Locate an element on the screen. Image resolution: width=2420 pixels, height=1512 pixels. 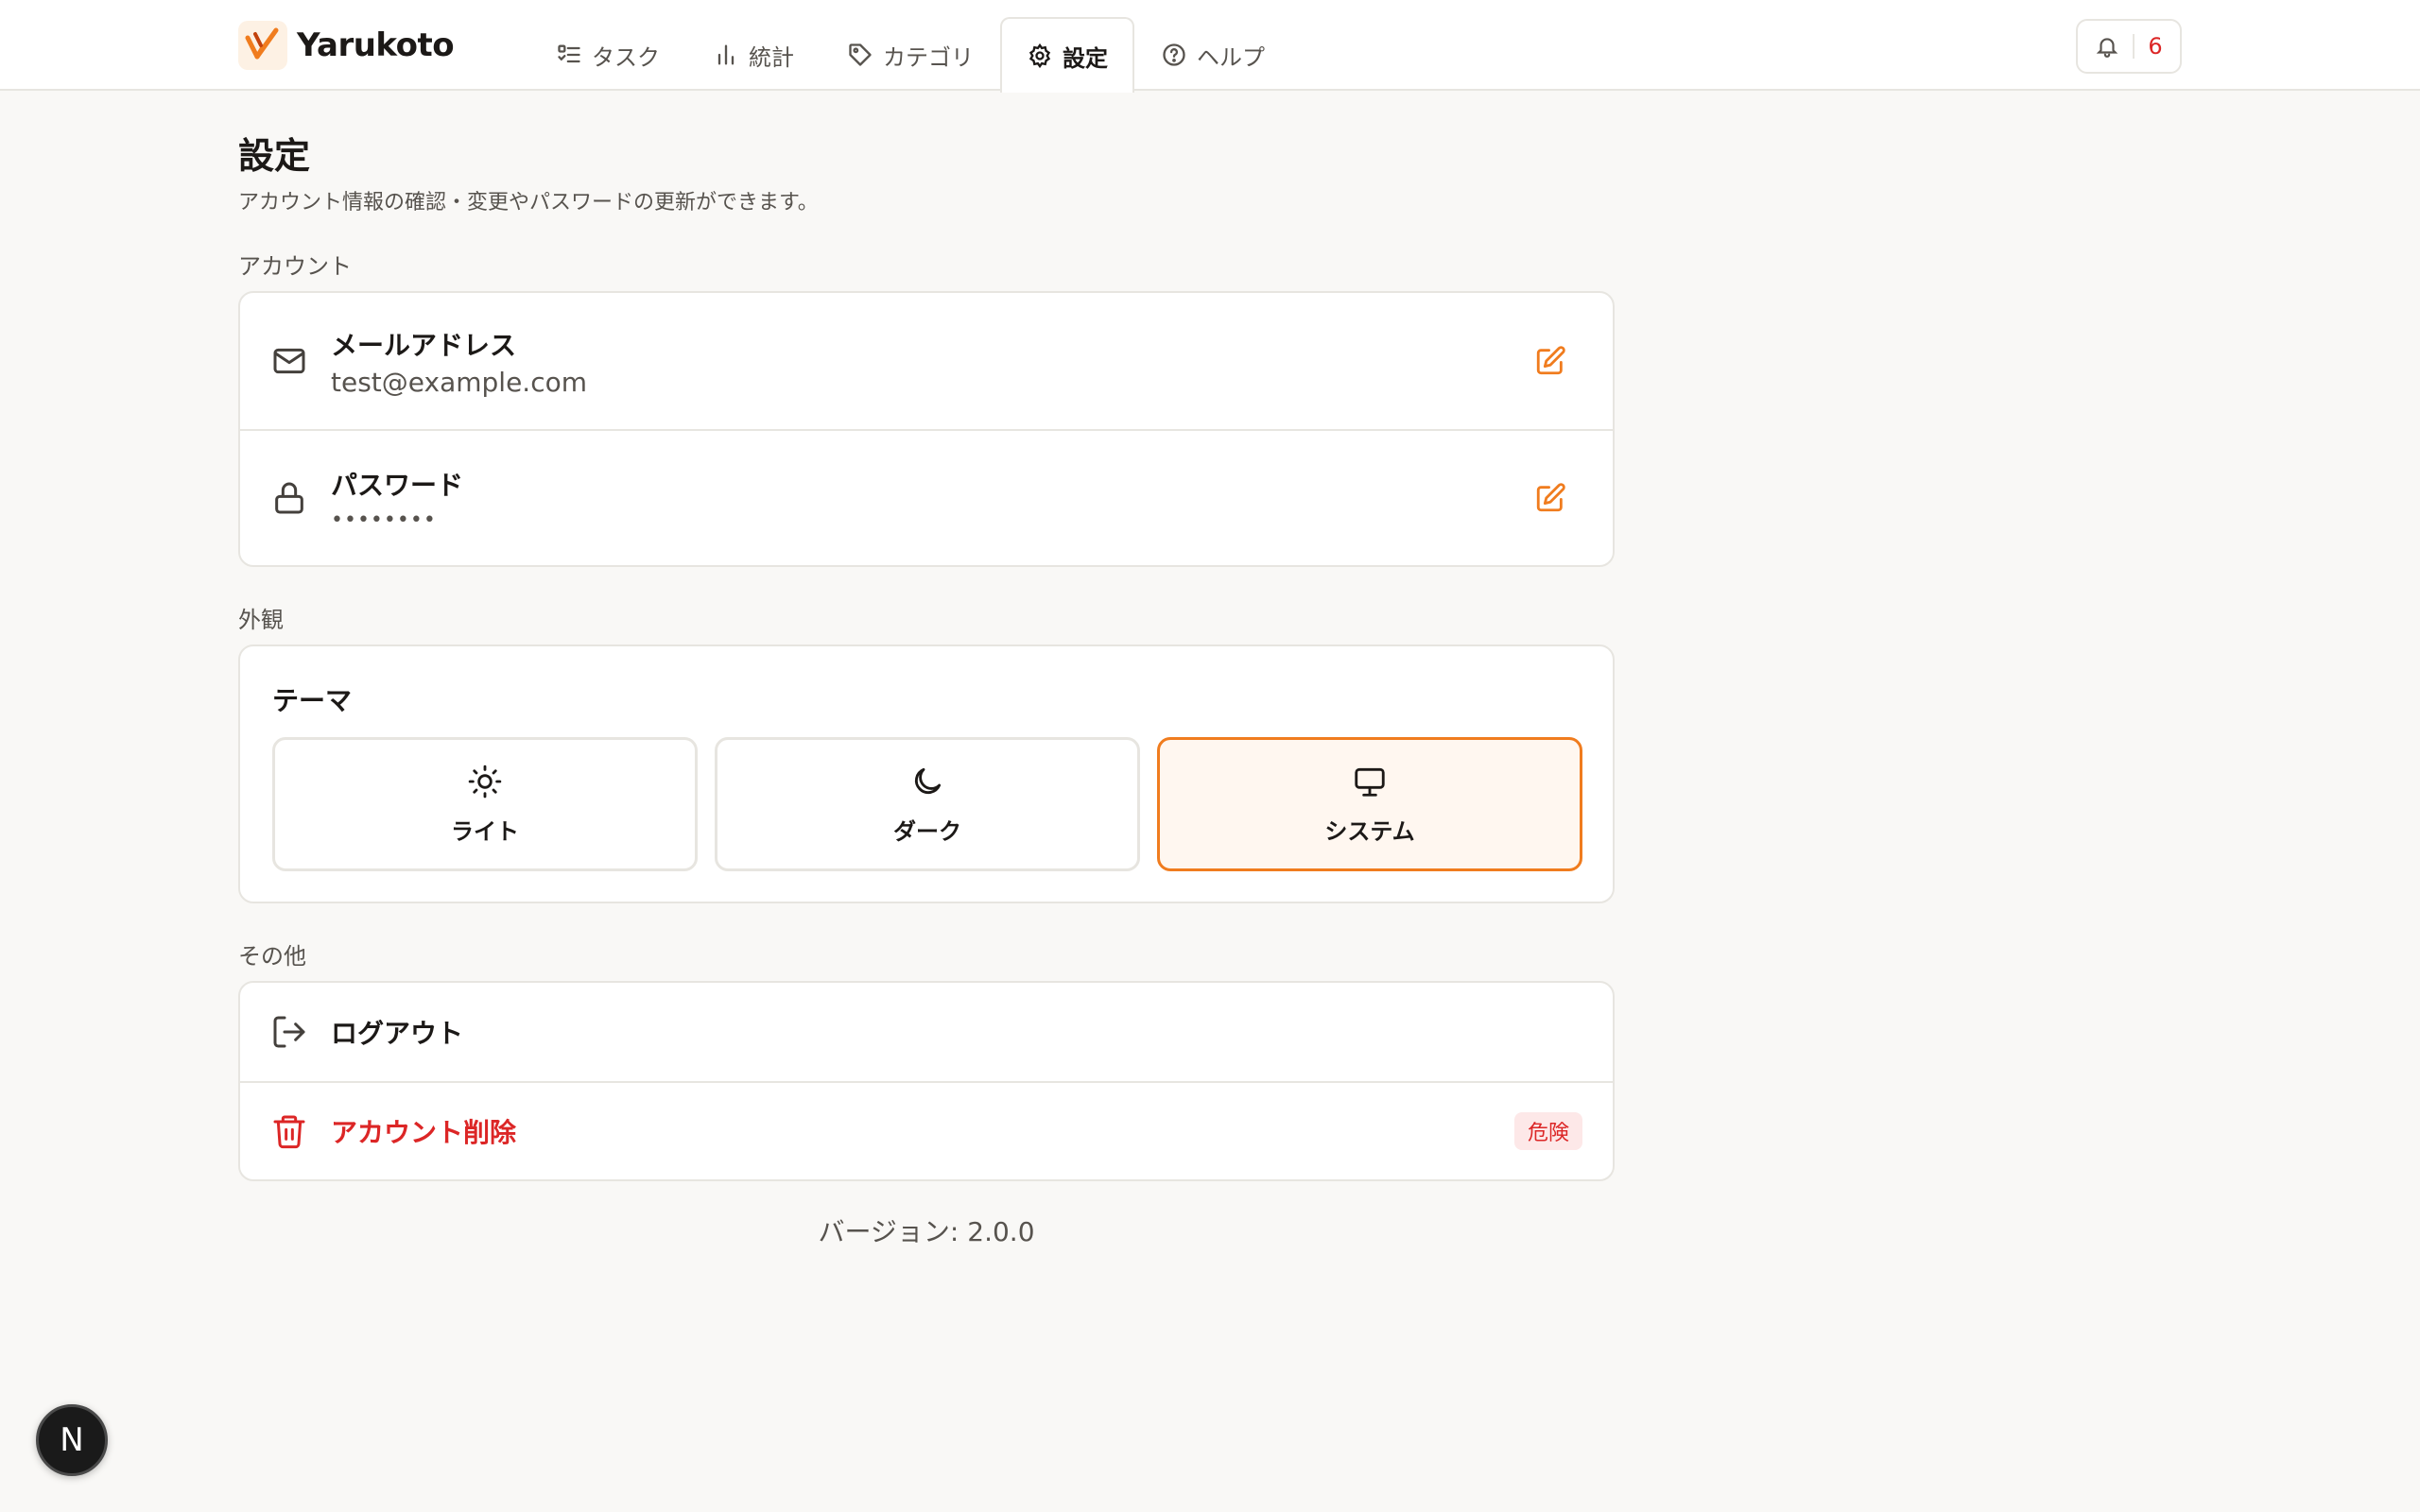
monitor-icon is located at coordinates (1370, 782).